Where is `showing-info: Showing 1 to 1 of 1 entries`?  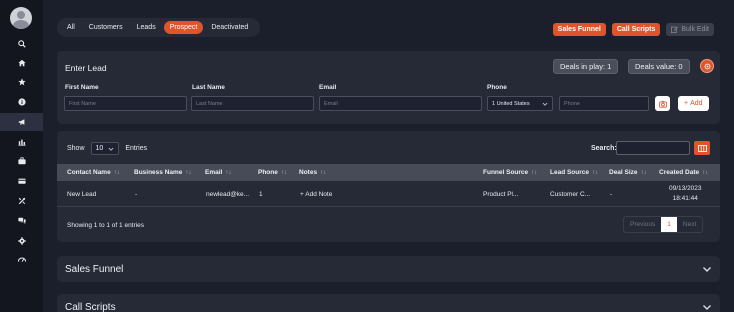
showing-info: Showing 1 to 1 of 1 entries is located at coordinates (105, 225).